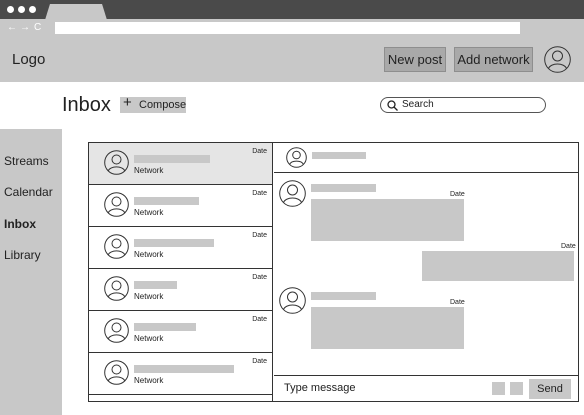 The width and height of the screenshot is (584, 415). I want to click on search-icon, so click(392, 105).